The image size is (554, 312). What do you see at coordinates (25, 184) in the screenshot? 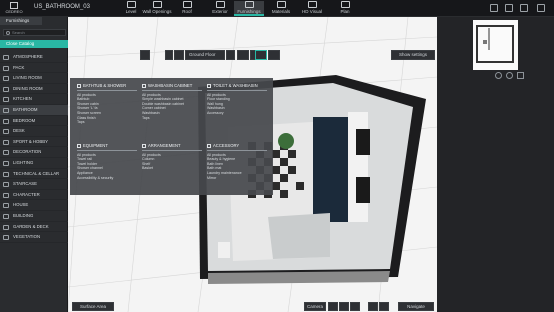
I see `sidebar-item-label: STAIRCASE` at bounding box center [25, 184].